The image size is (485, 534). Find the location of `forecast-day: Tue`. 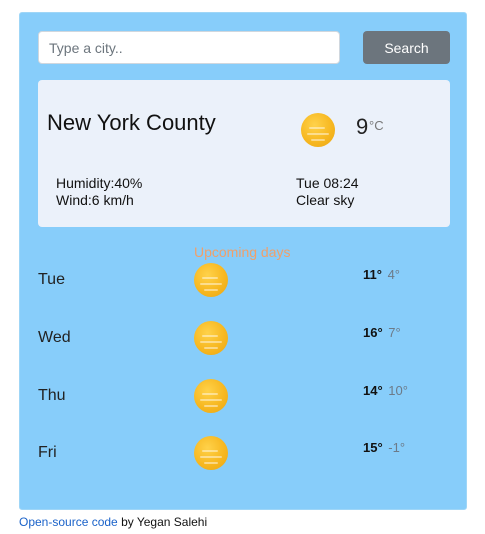

forecast-day: Tue is located at coordinates (51, 279).